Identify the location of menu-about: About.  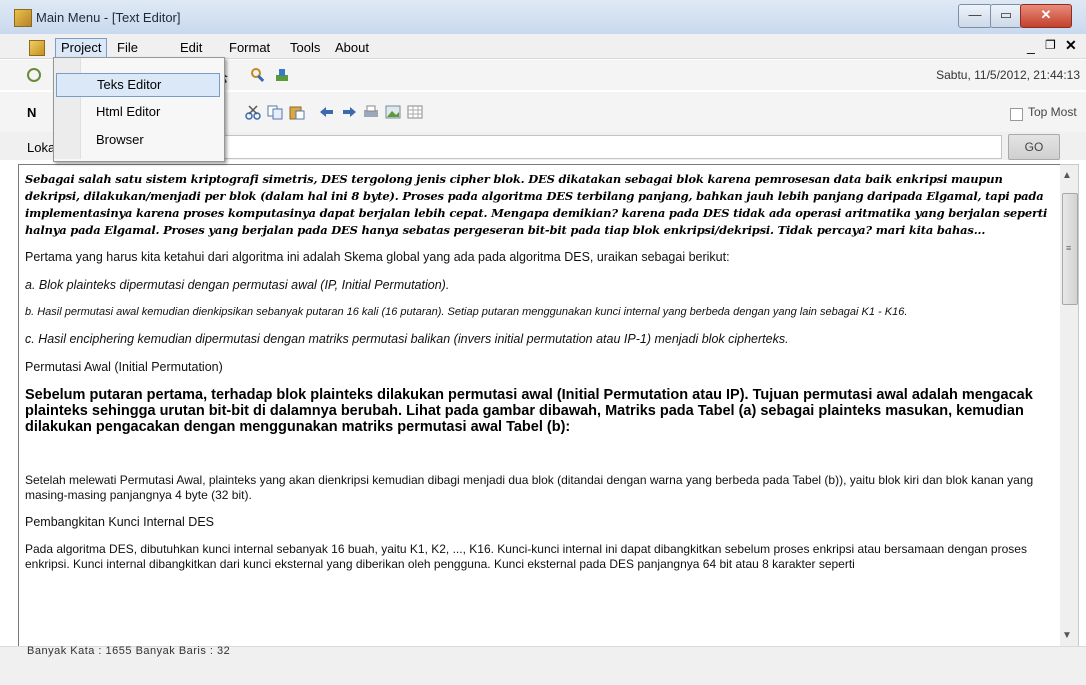
(352, 48).